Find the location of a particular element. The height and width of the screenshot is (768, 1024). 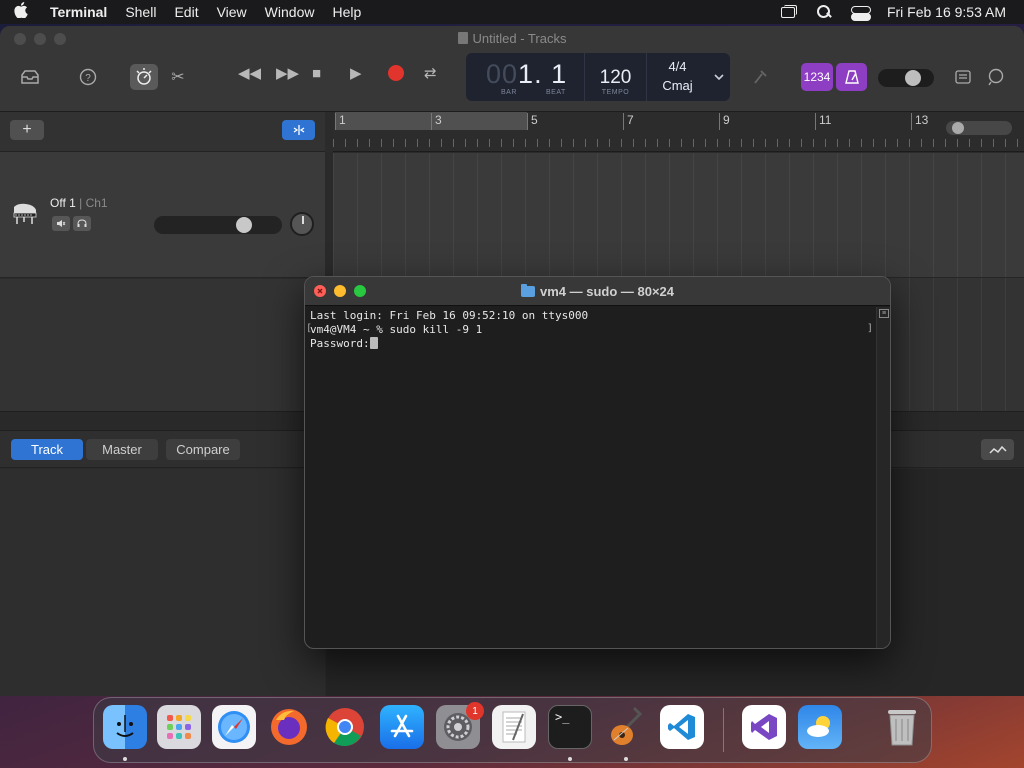

menu-app-name: Terminal is located at coordinates (78, 12).